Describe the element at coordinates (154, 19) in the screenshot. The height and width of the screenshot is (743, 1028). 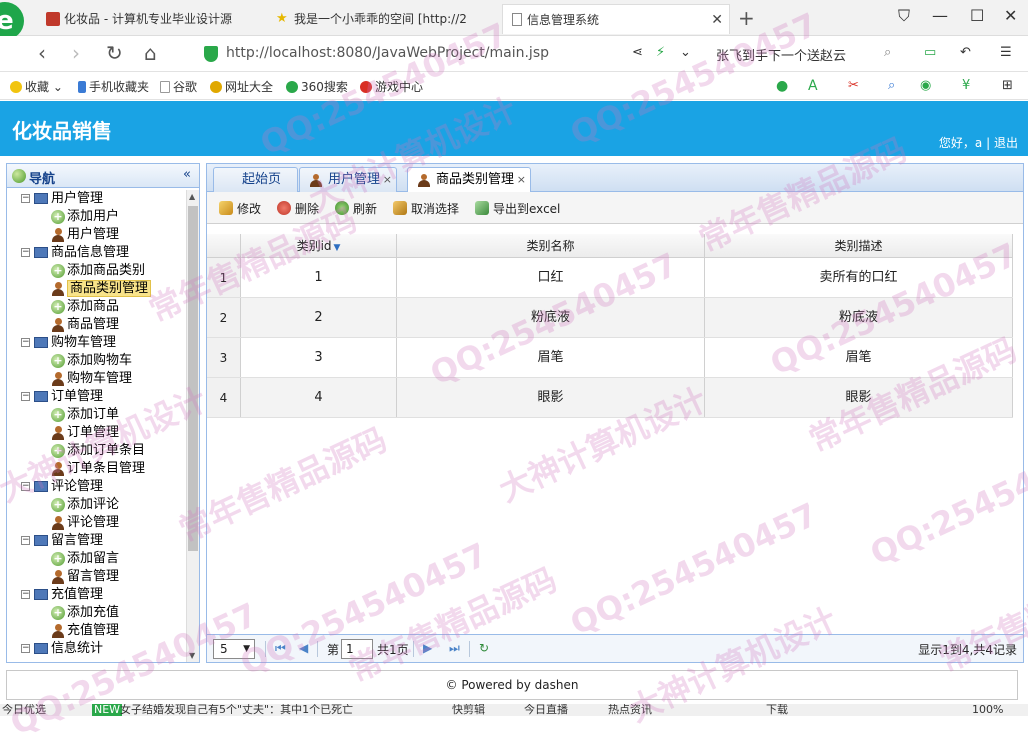
I see `browser-tab-1: 化妆品 - 计算机专业毕业设计源` at that location.